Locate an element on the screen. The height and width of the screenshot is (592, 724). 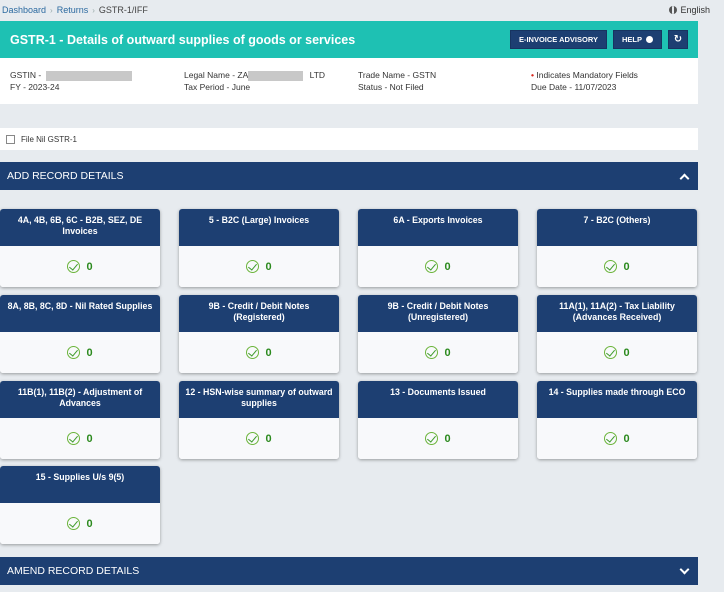
tile-eco-supplies: 14 - Supplies made through ECO 0 is located at coordinates (617, 420).